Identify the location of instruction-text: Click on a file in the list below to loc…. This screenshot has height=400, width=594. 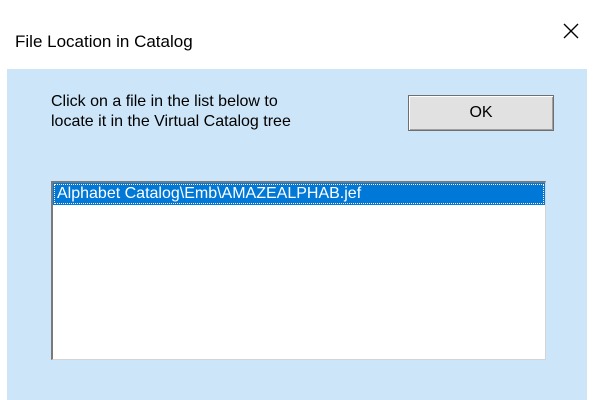
(171, 111).